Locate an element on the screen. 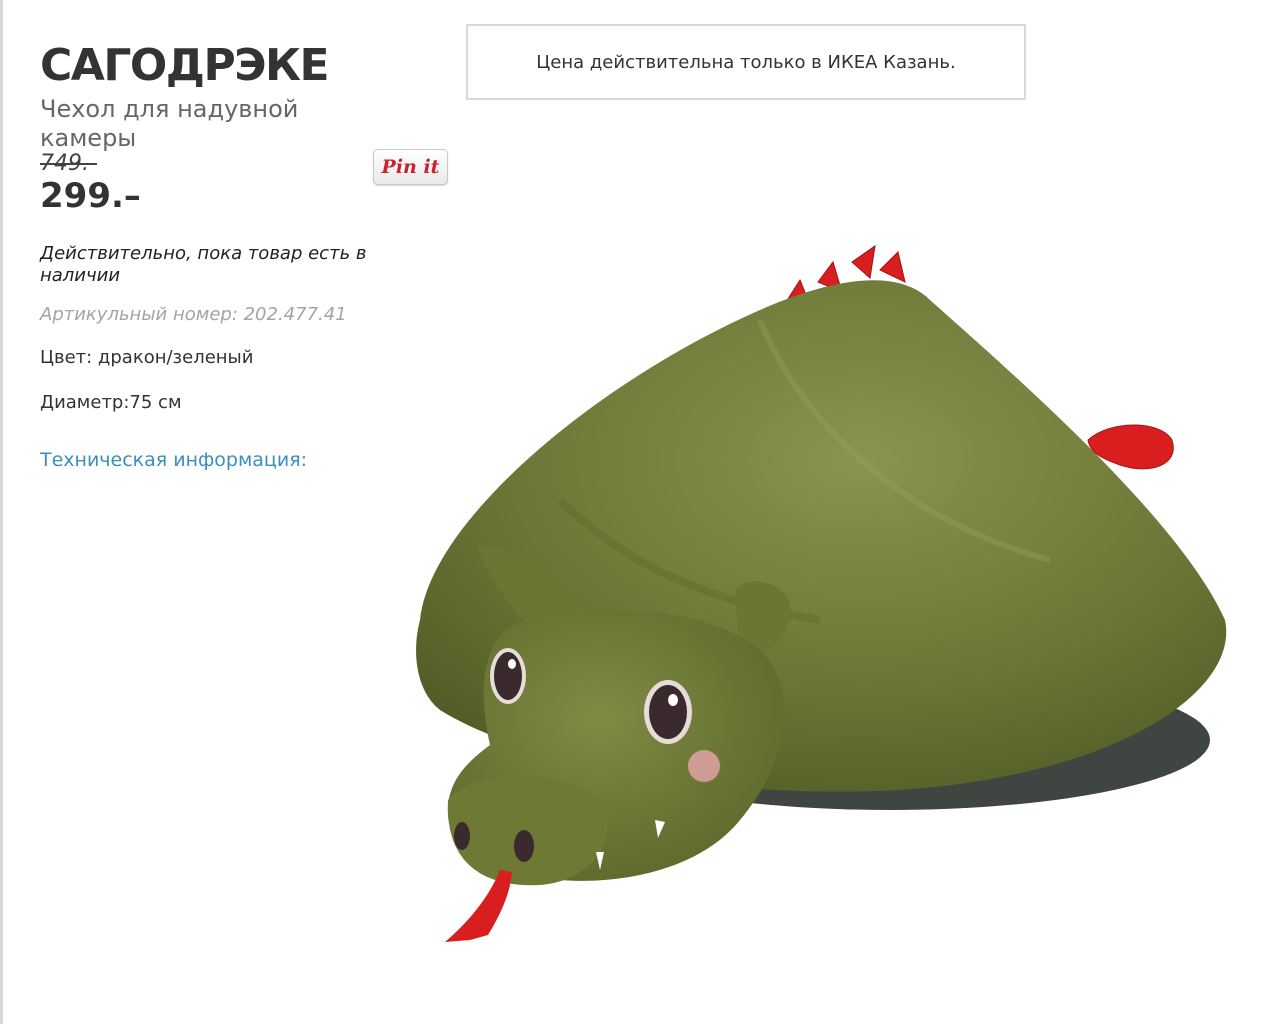 This screenshot has height=1024, width=1269. store-price-notice: Цена действительна только в ИКЕА Казань. is located at coordinates (746, 62).